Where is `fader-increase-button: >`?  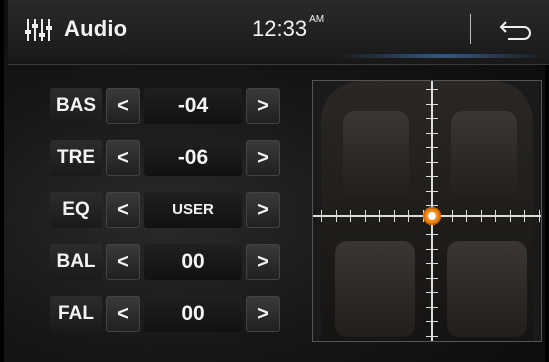
fader-increase-button: > is located at coordinates (263, 314).